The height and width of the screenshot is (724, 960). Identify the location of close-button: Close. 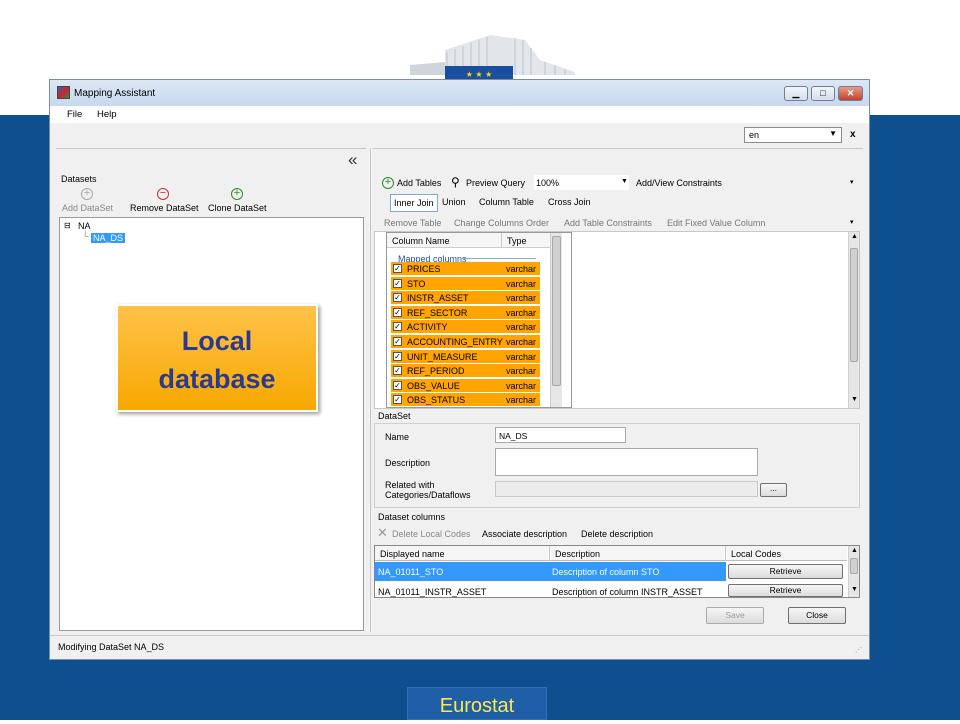
(817, 615).